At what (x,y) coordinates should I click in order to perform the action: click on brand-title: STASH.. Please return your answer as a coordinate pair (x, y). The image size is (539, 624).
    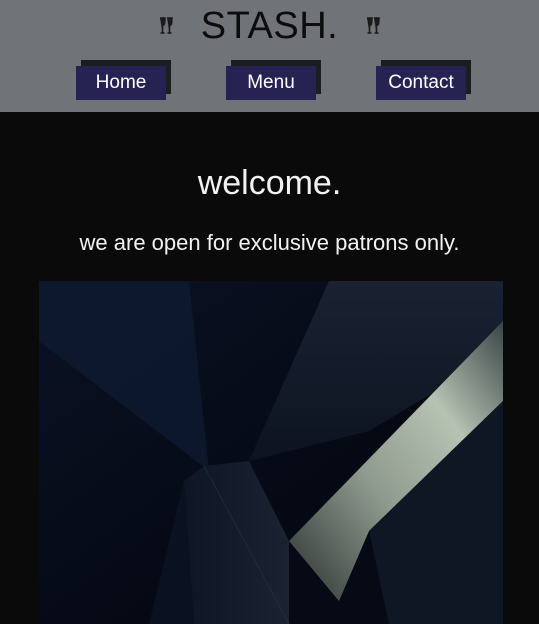
    Looking at the image, I should click on (269, 26).